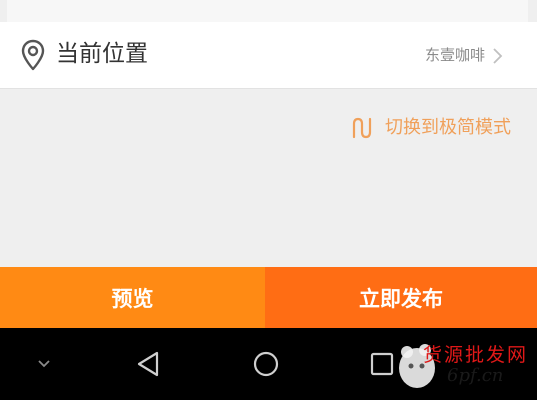 Image resolution: width=537 pixels, height=400 pixels. Describe the element at coordinates (363, 128) in the screenshot. I see `switch-icon` at that location.